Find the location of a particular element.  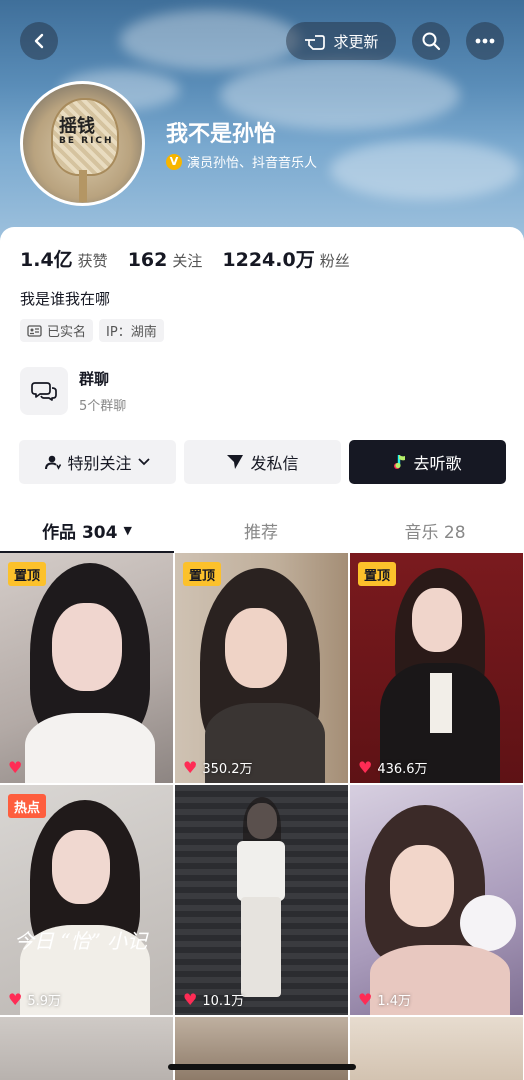

realname-label: 已实名 is located at coordinates (67, 332).